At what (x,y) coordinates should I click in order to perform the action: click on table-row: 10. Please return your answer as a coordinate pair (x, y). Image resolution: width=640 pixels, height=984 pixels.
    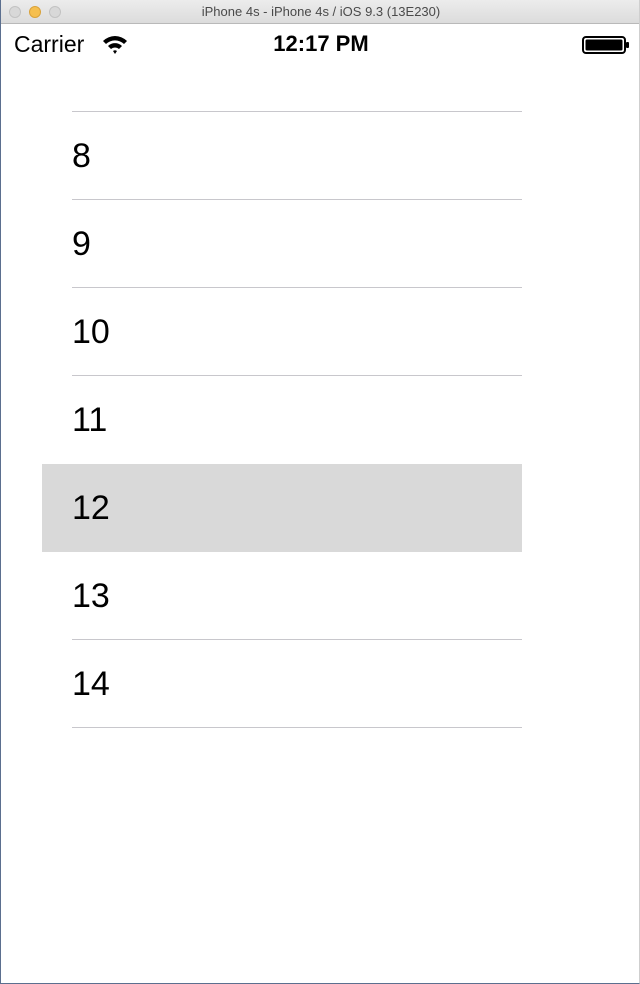
    Looking at the image, I should click on (282, 332).